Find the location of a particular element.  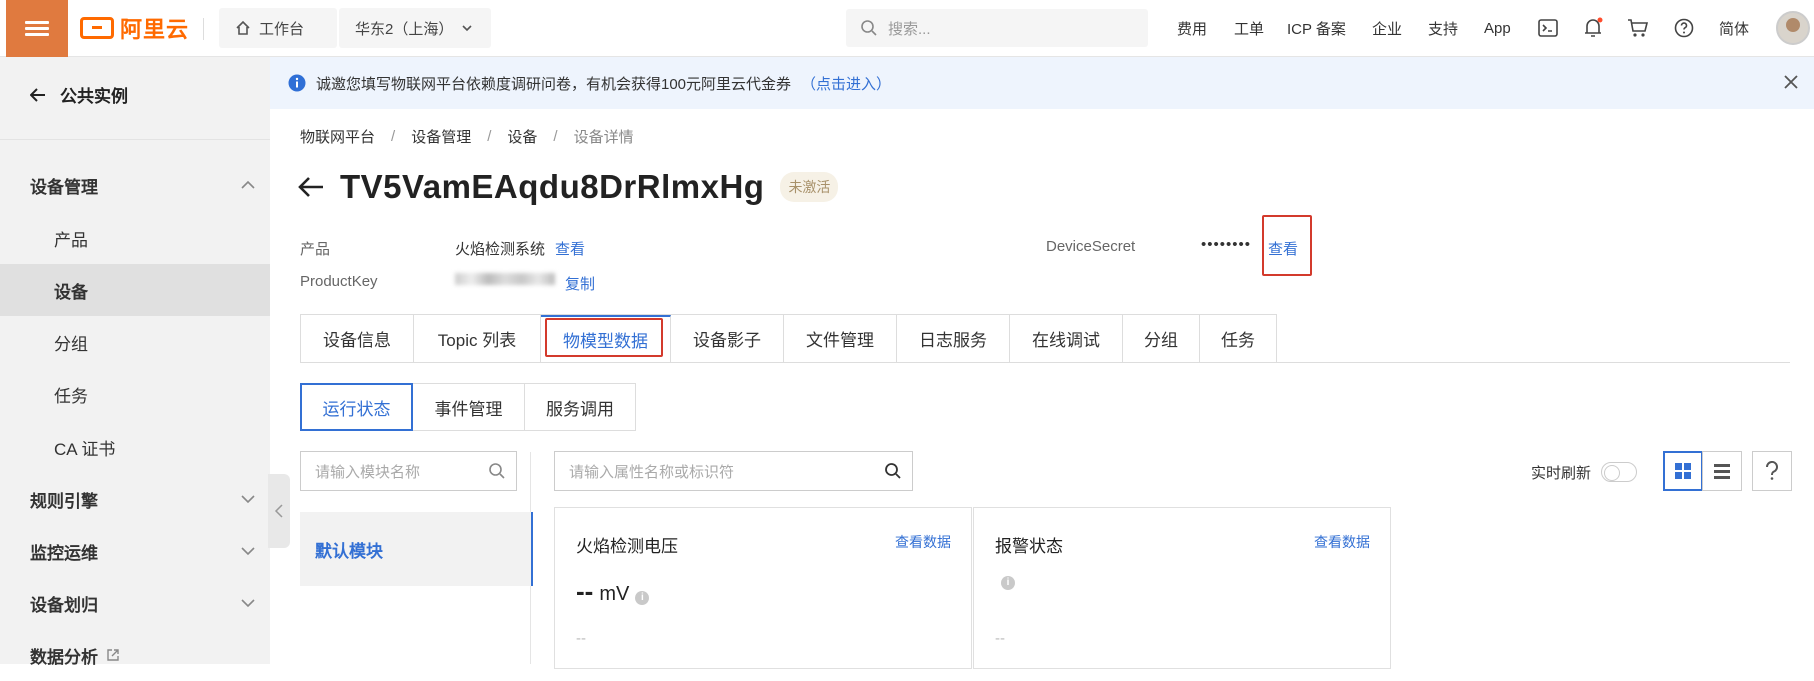

tab-group: 分组 is located at coordinates (1161, 338).